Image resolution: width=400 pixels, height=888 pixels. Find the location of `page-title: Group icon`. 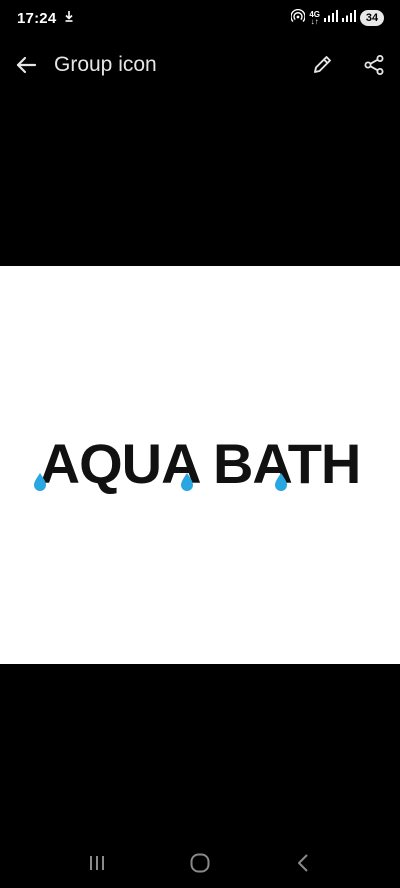

page-title: Group icon is located at coordinates (105, 64).